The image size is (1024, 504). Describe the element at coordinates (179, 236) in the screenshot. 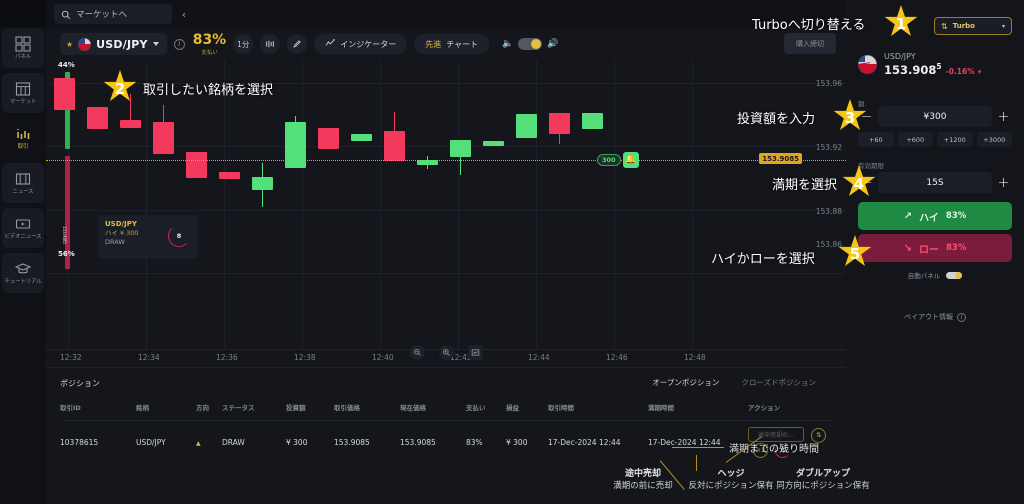

I see `tooltip-countdown-ring: 8` at that location.